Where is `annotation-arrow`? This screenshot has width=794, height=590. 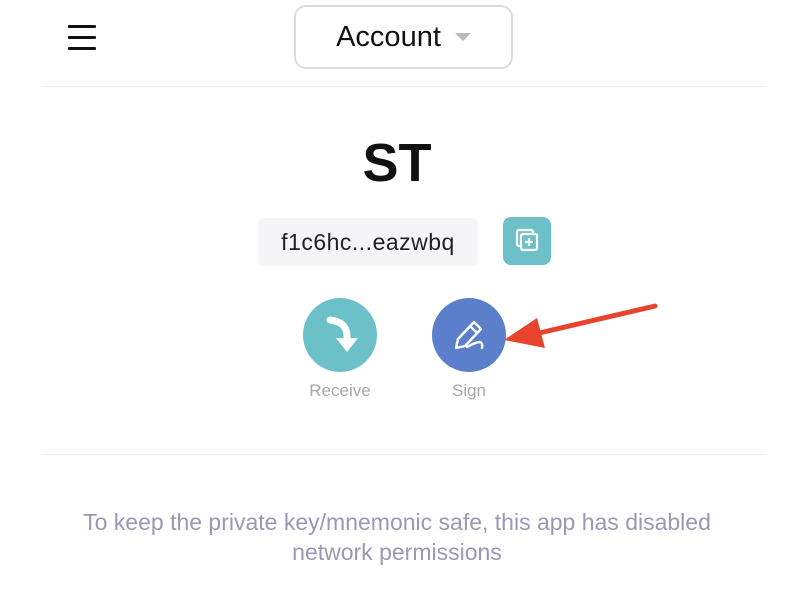 annotation-arrow is located at coordinates (581, 325).